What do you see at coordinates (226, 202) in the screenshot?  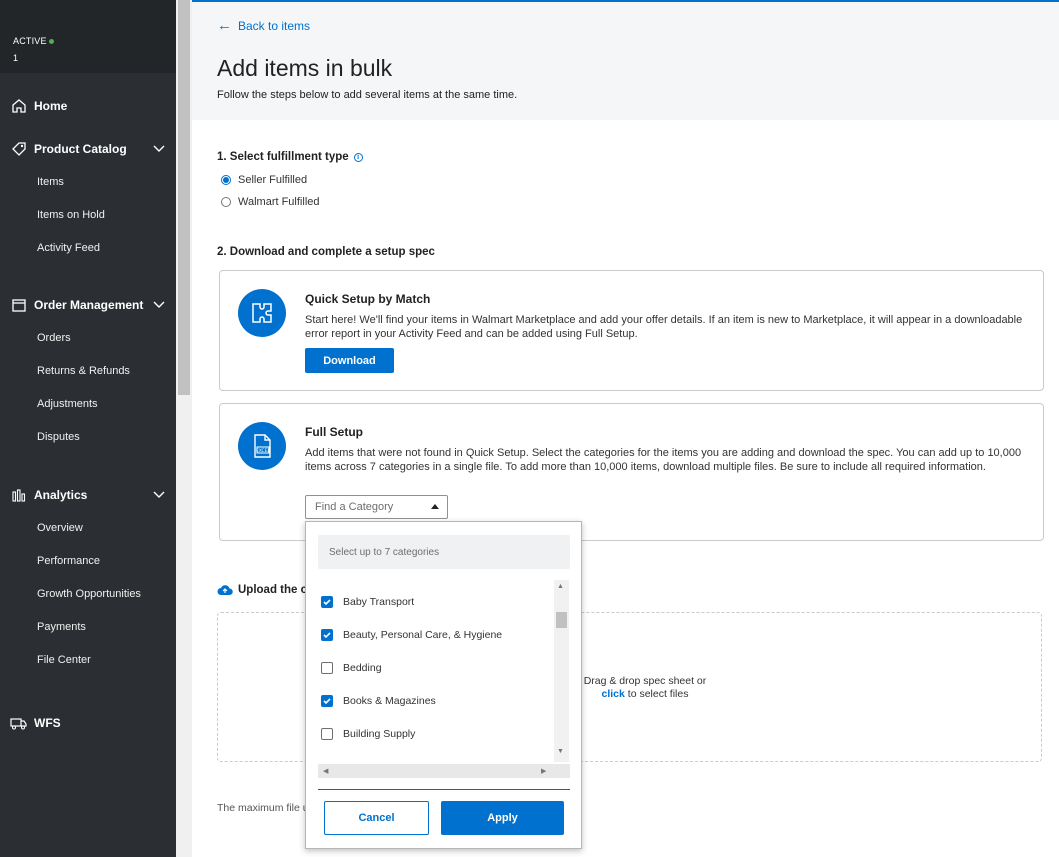 I see `radio-button` at bounding box center [226, 202].